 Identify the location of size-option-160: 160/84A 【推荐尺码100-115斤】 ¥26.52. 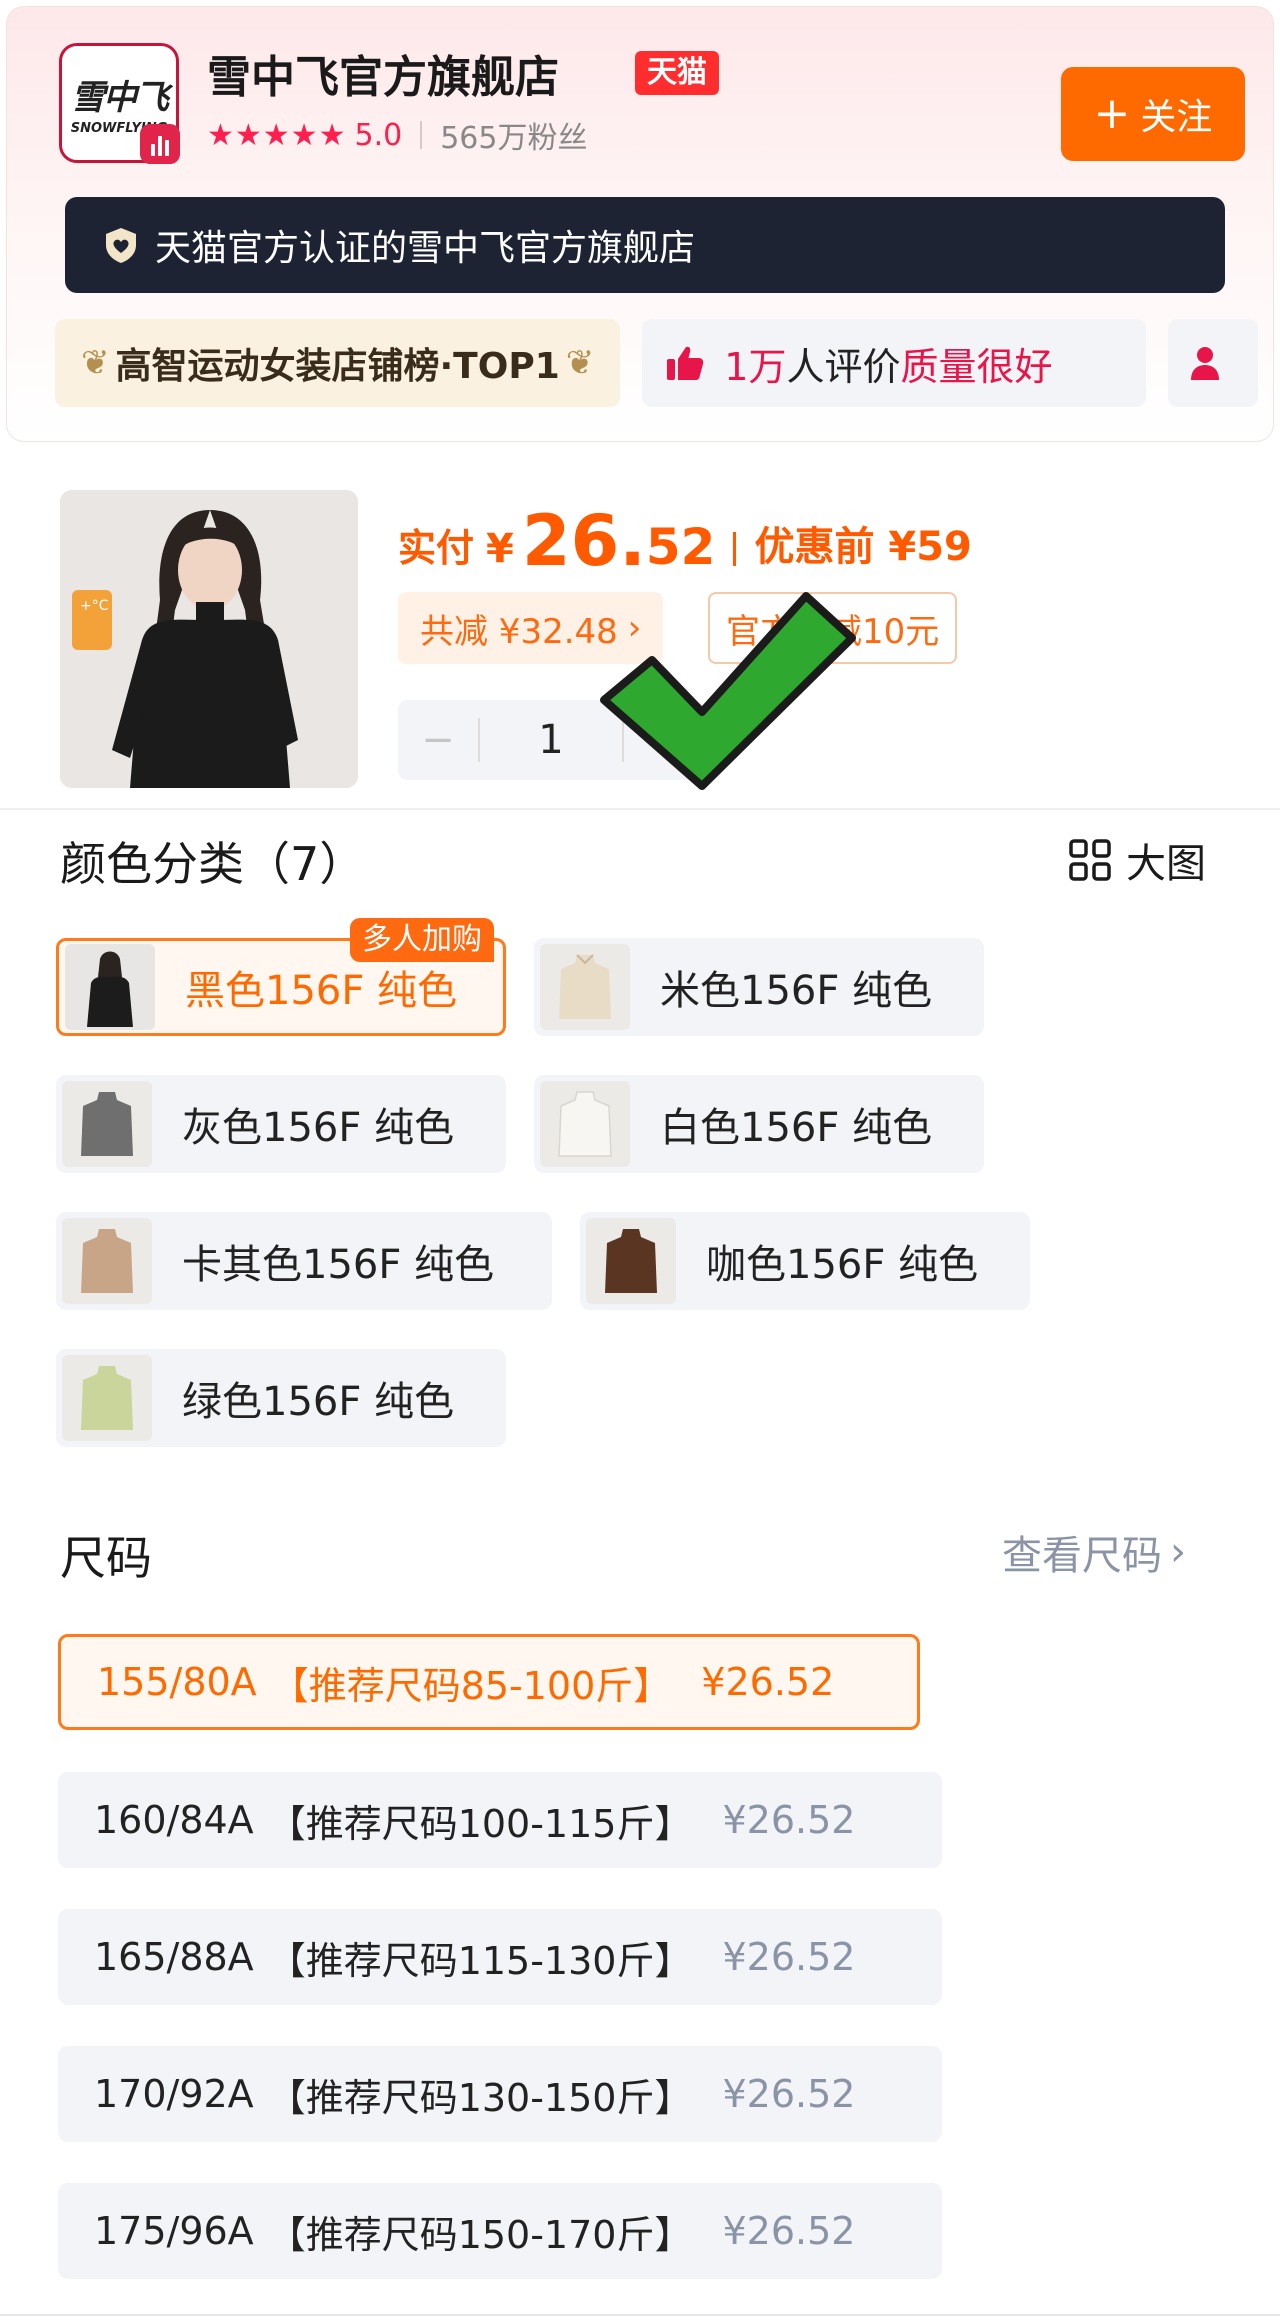
(500, 1820).